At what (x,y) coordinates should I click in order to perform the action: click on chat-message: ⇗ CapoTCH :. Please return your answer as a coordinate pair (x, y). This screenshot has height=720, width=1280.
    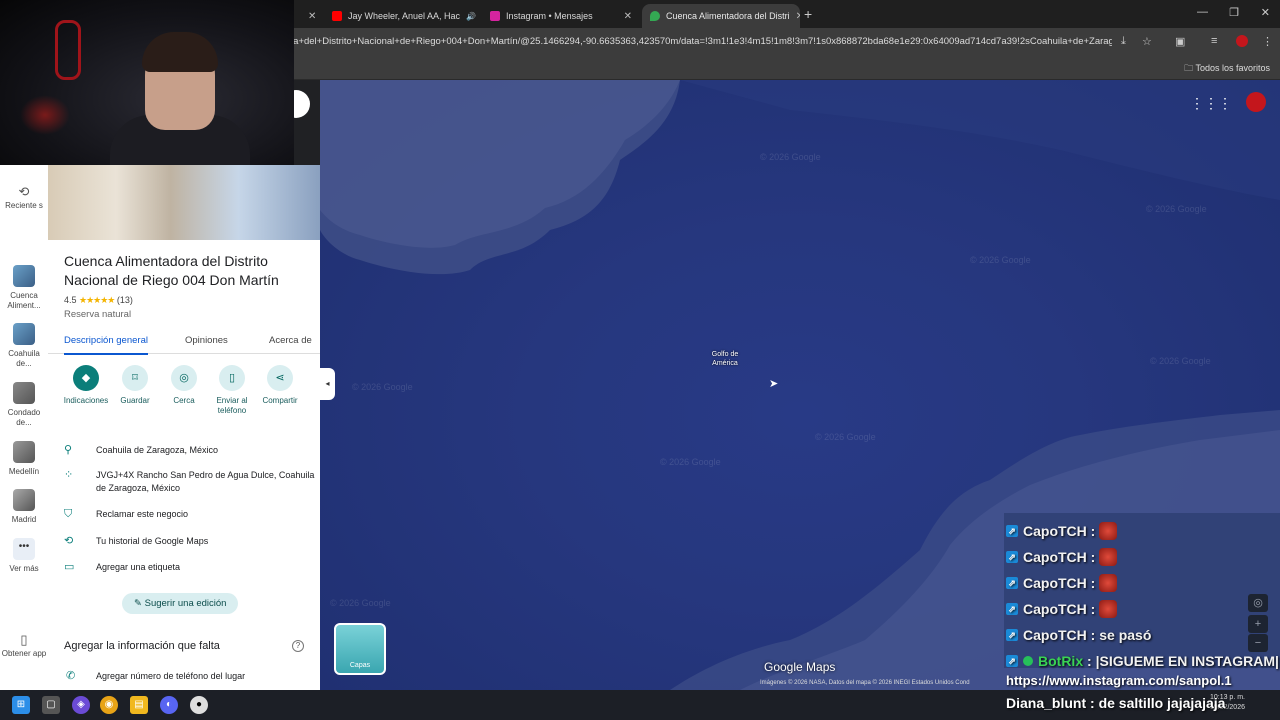
    Looking at the image, I should click on (1062, 583).